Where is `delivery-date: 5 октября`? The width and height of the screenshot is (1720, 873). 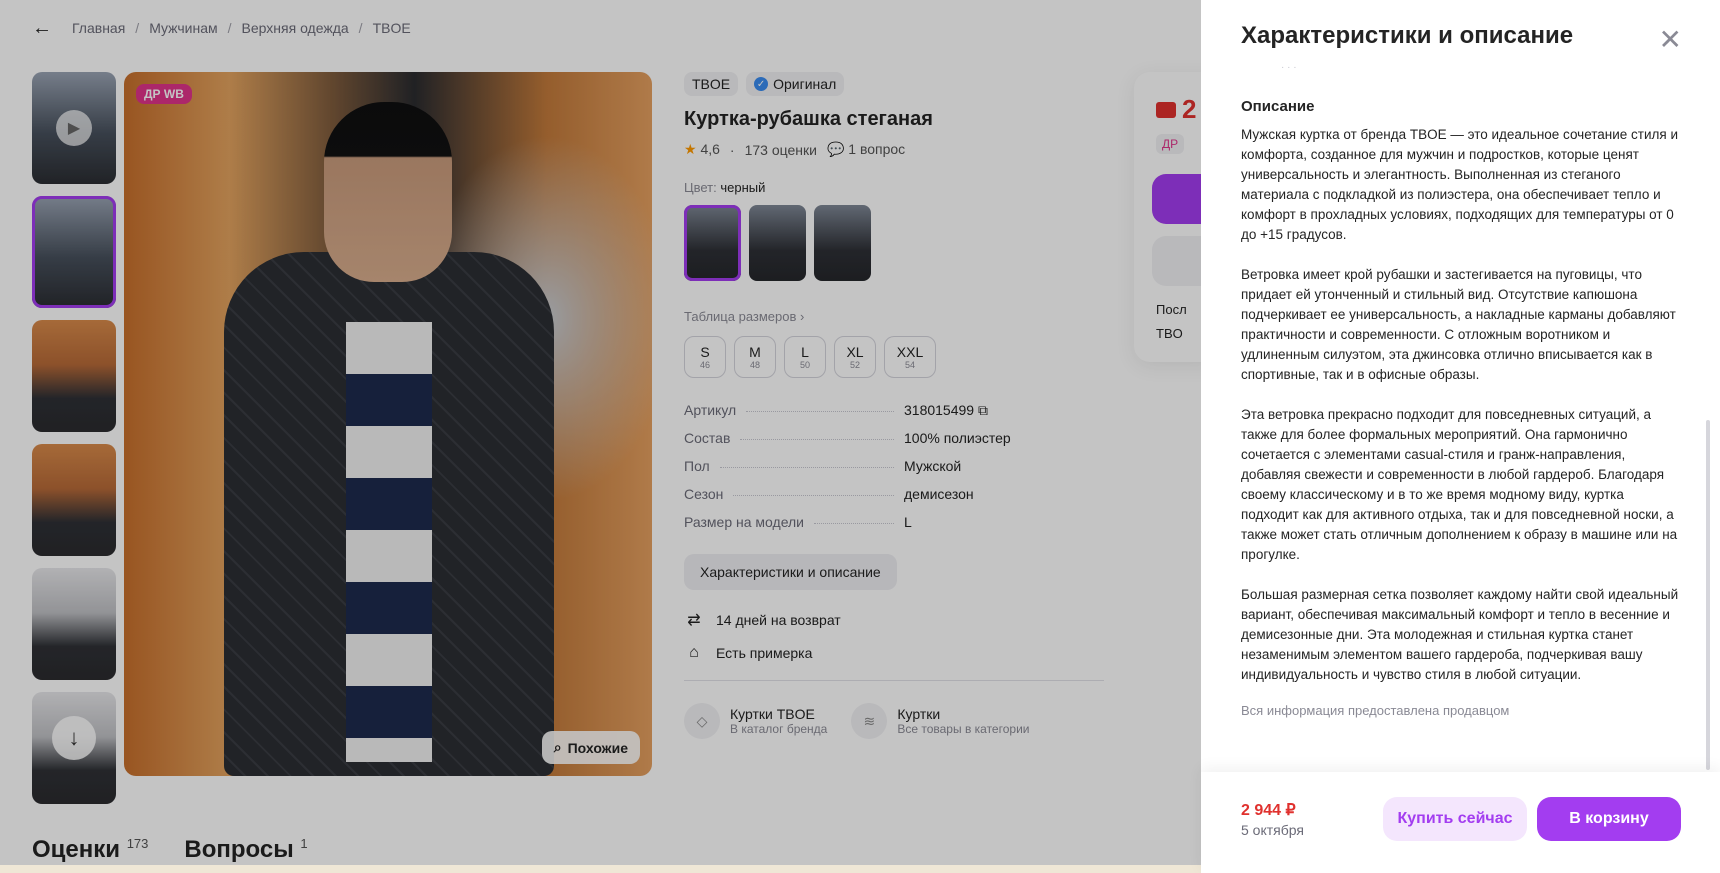 delivery-date: 5 октября is located at coordinates (1272, 830).